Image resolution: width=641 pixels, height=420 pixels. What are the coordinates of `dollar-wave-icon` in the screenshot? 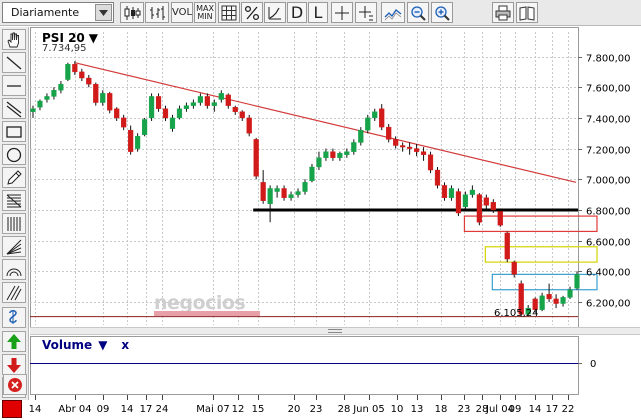 It's located at (13, 316).